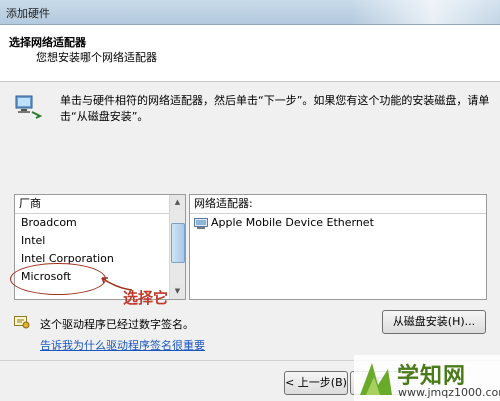 This screenshot has width=500, height=401. I want to click on scroll-thumb, so click(178, 243).